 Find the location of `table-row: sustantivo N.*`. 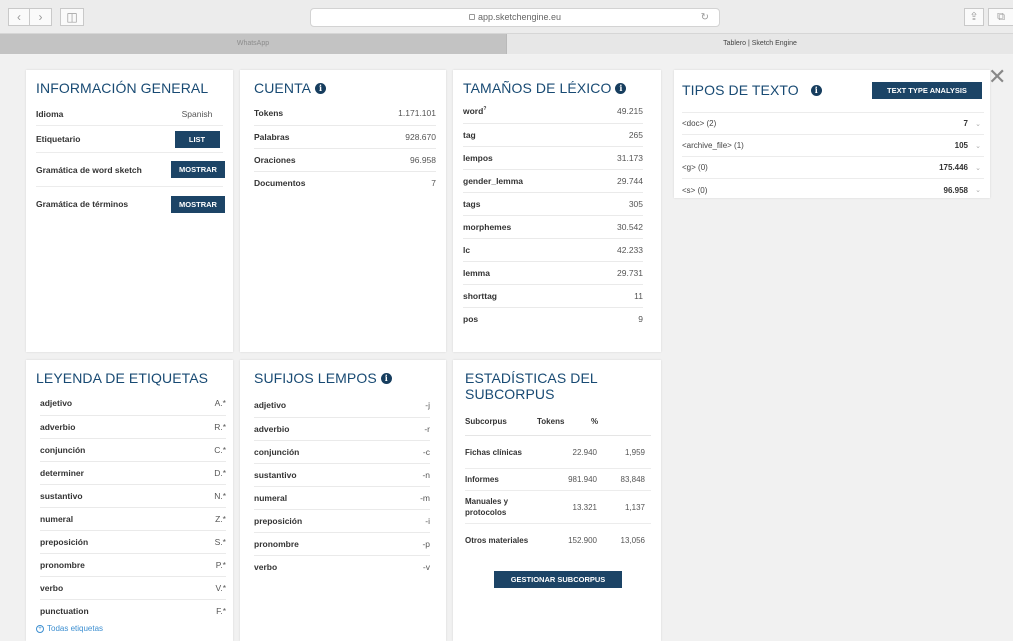

table-row: sustantivo N.* is located at coordinates (133, 496).